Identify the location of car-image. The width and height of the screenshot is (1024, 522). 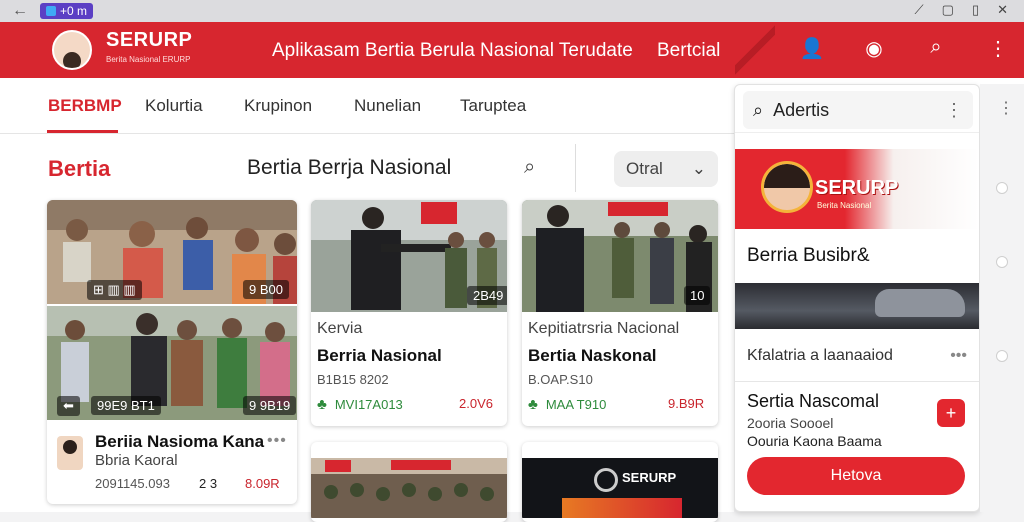
(857, 306).